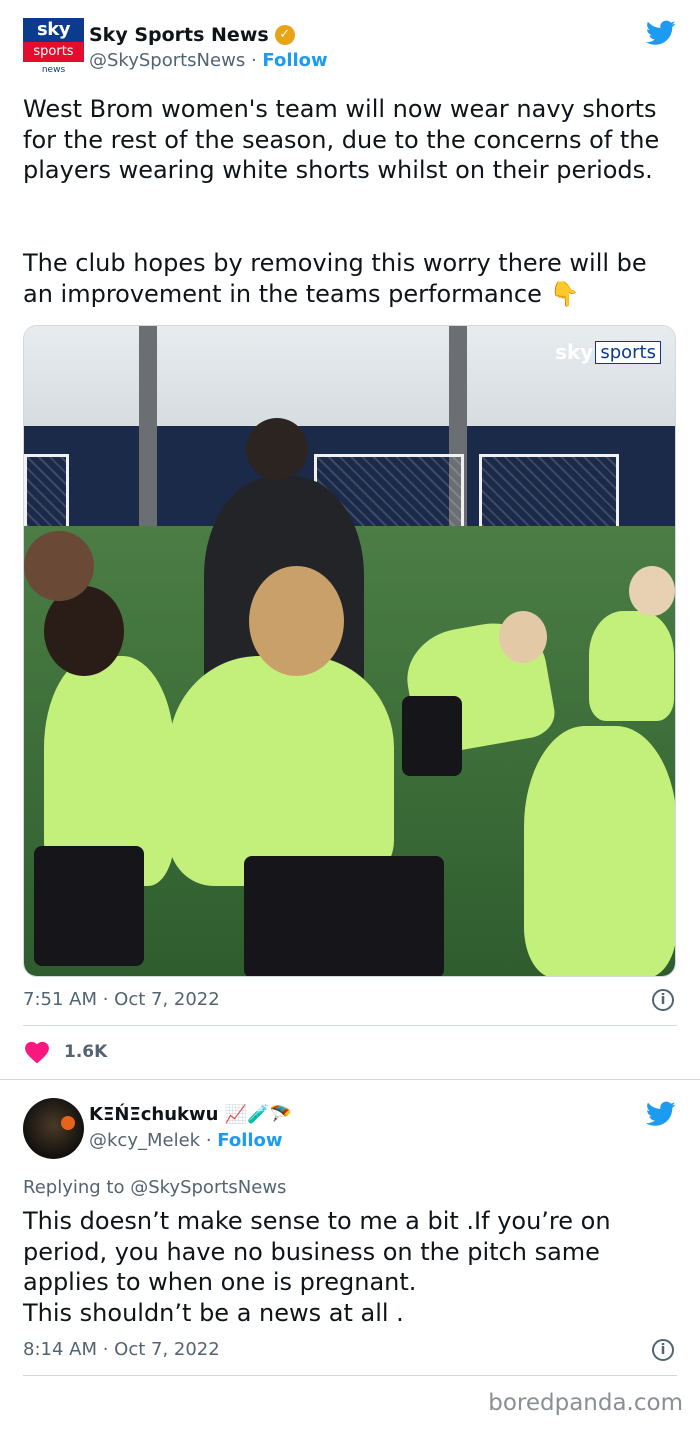  Describe the element at coordinates (53, 30) in the screenshot. I see `avatar-sky-text: sky` at that location.